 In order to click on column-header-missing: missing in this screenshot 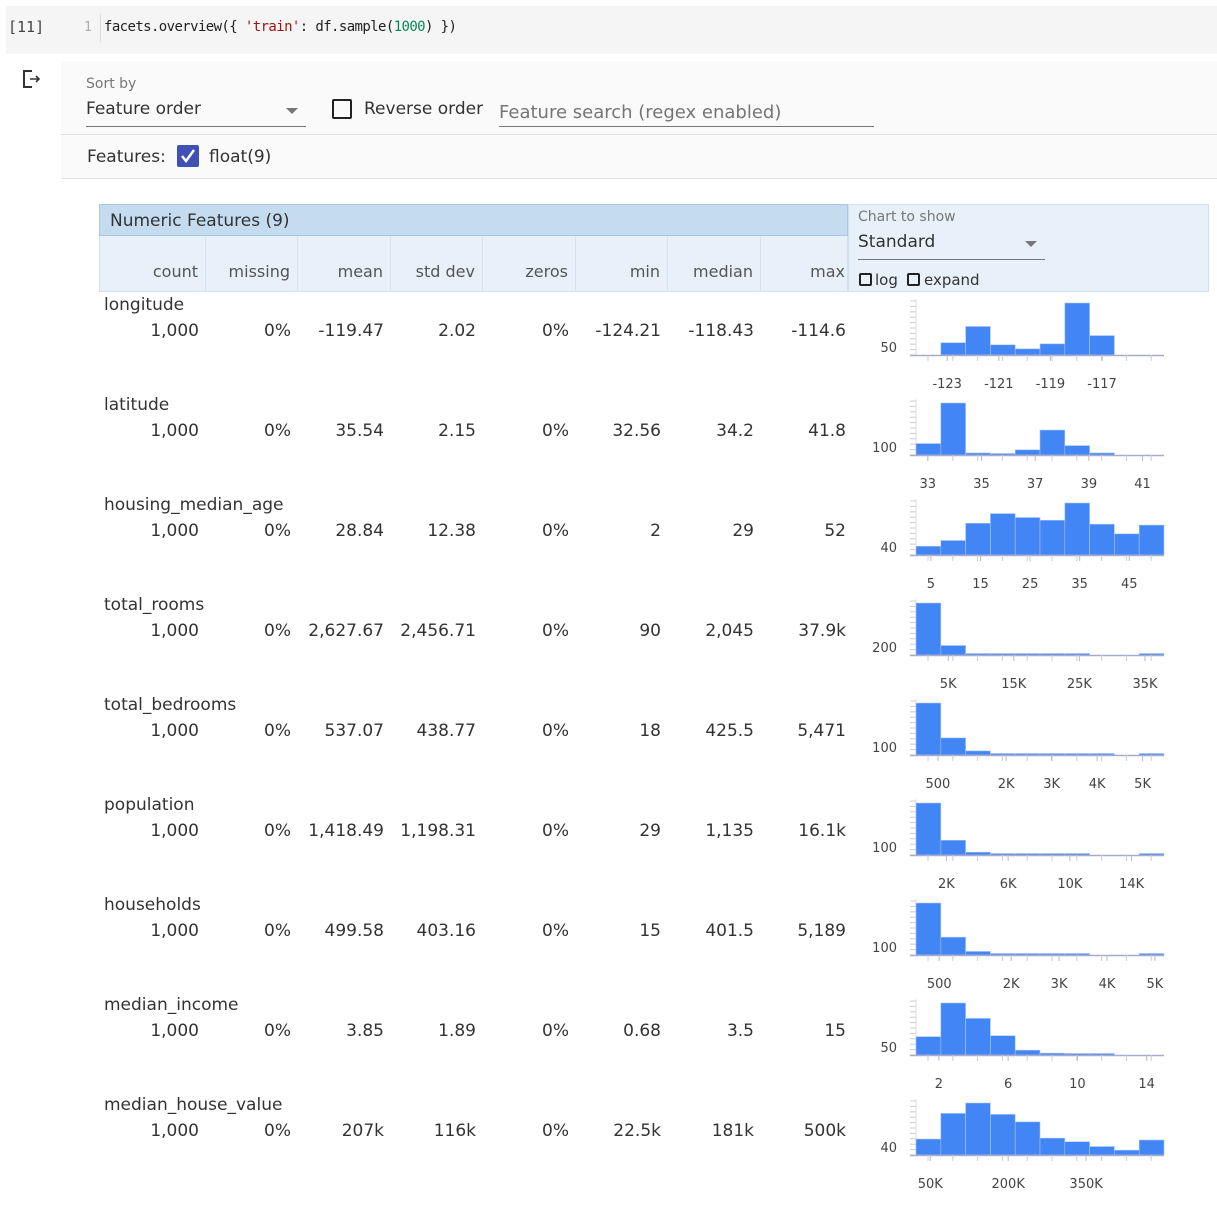, I will do `click(259, 271)`.